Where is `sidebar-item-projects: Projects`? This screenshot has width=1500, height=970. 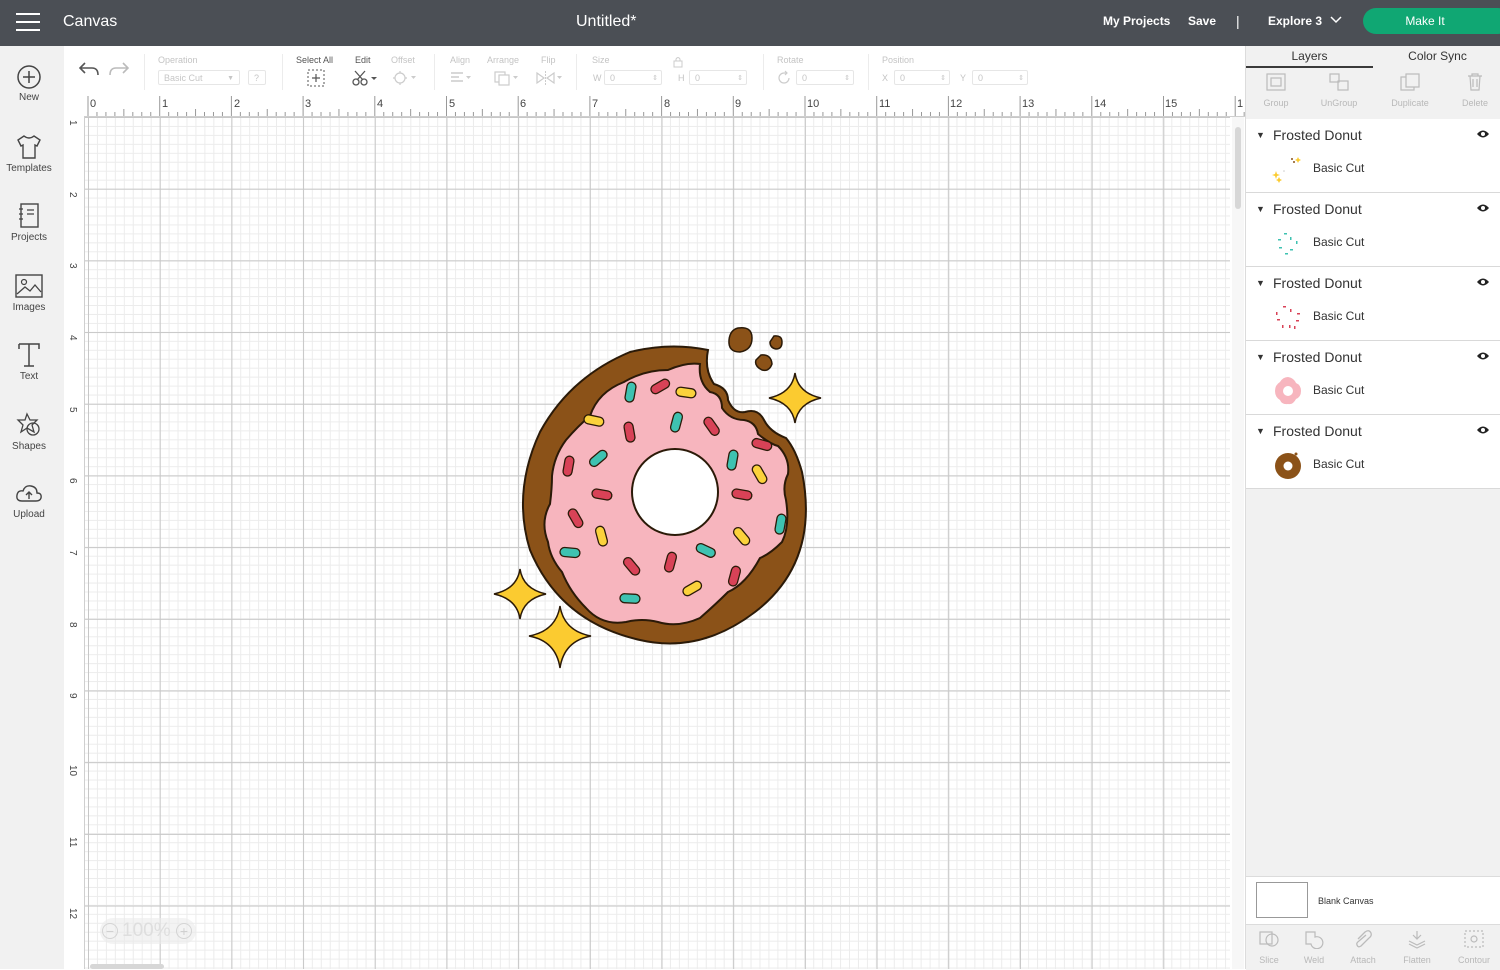
sidebar-item-projects: Projects is located at coordinates (29, 232).